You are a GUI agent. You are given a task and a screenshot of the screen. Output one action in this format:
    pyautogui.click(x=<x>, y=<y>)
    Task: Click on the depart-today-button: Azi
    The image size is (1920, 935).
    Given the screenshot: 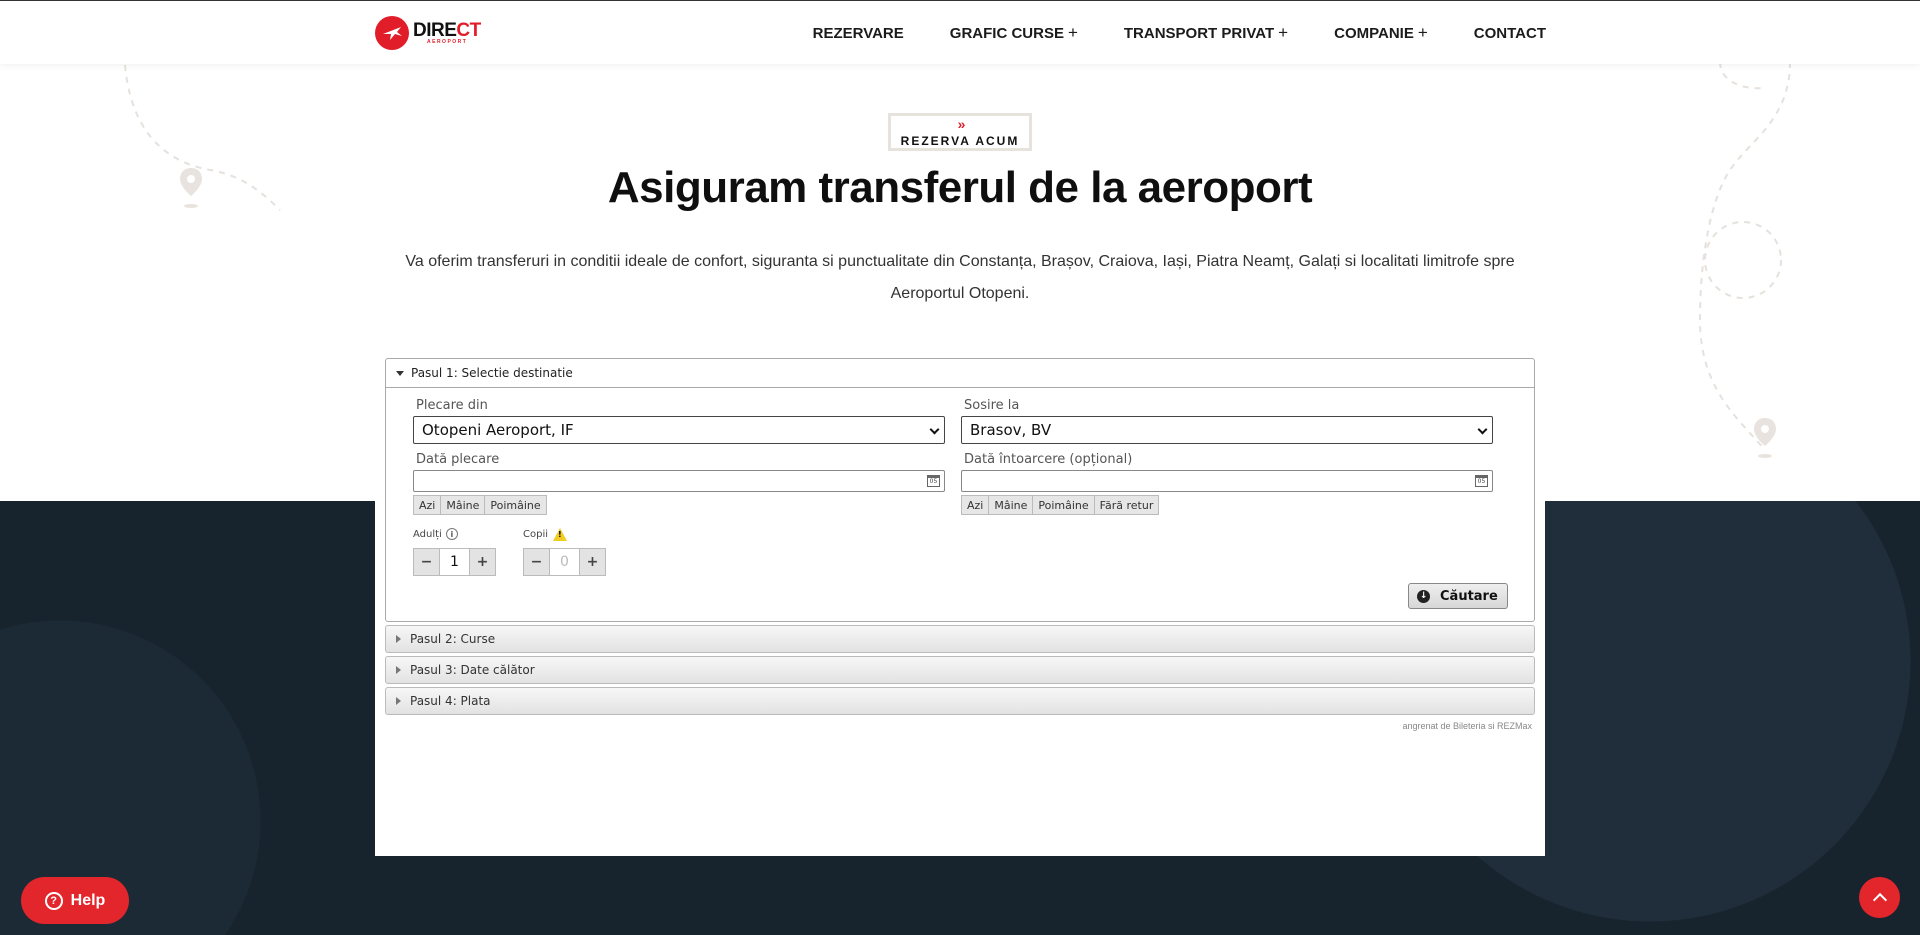 What is the action you would take?
    pyautogui.click(x=427, y=505)
    